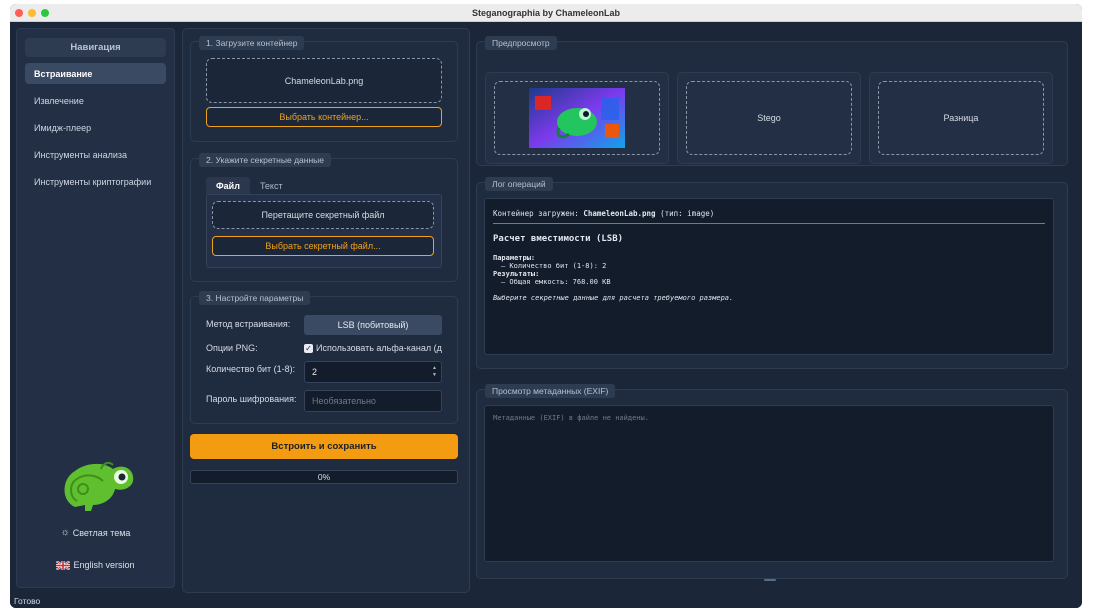 The width and height of the screenshot is (1093, 611). What do you see at coordinates (324, 446) in the screenshot?
I see `embed-save-button: Встроить и сохранить` at bounding box center [324, 446].